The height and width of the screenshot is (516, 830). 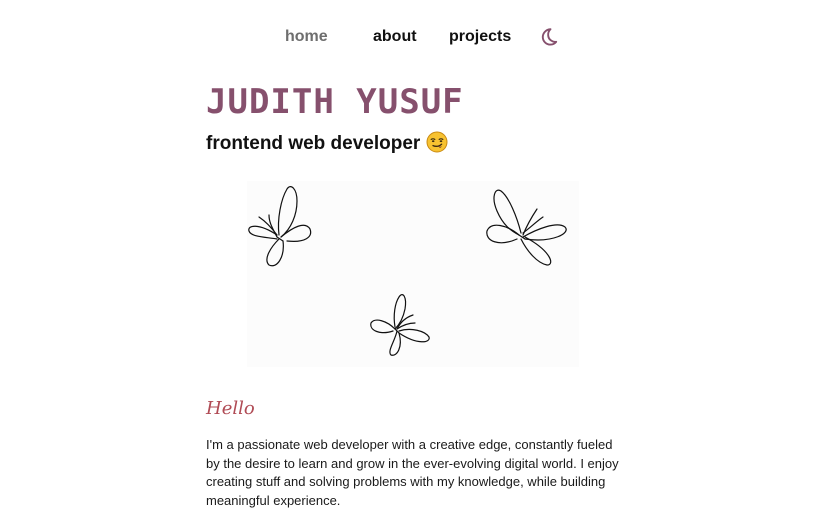 I want to click on theme-toggle-button, so click(x=549, y=37).